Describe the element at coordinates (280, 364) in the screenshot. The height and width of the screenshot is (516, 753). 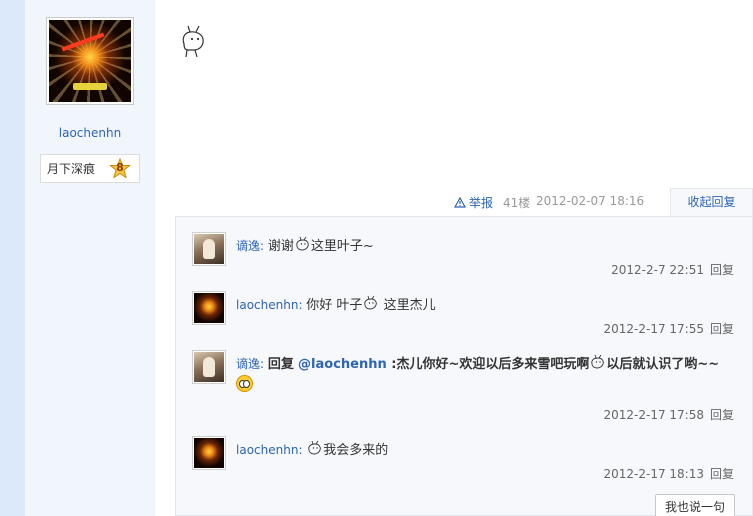
I see `reply-prefix: 回复` at that location.